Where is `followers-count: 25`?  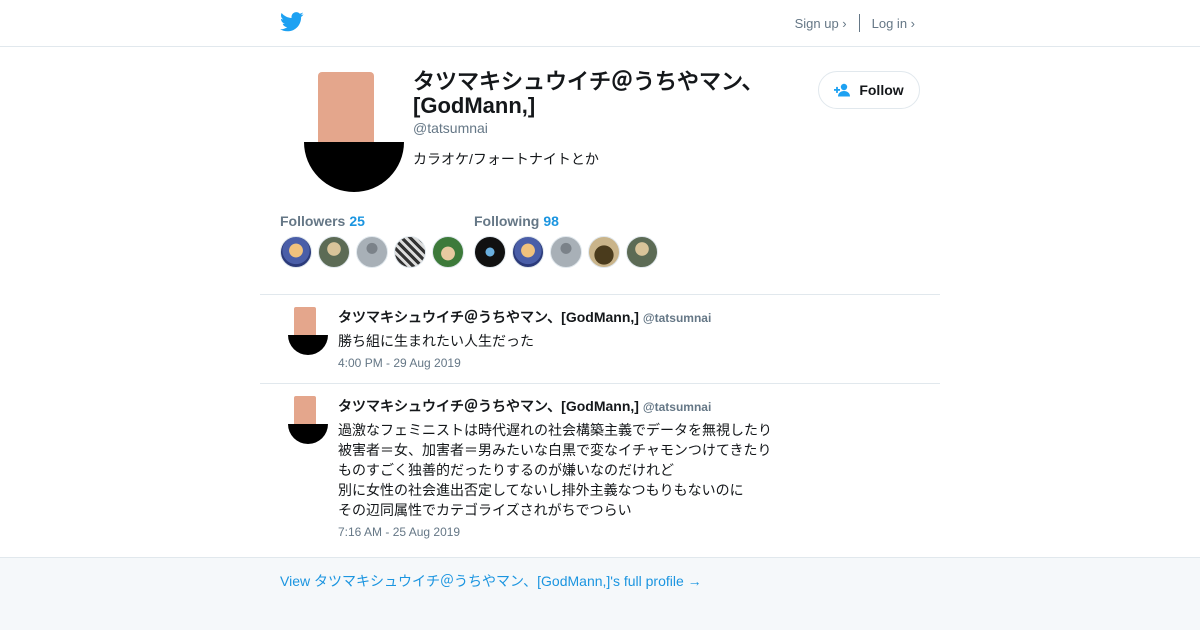
followers-count: 25 is located at coordinates (357, 221).